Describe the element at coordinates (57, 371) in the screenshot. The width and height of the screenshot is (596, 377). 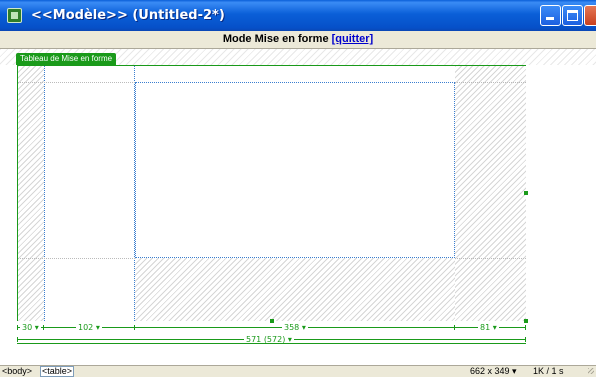
I see `tag-selector-table: <table>` at that location.